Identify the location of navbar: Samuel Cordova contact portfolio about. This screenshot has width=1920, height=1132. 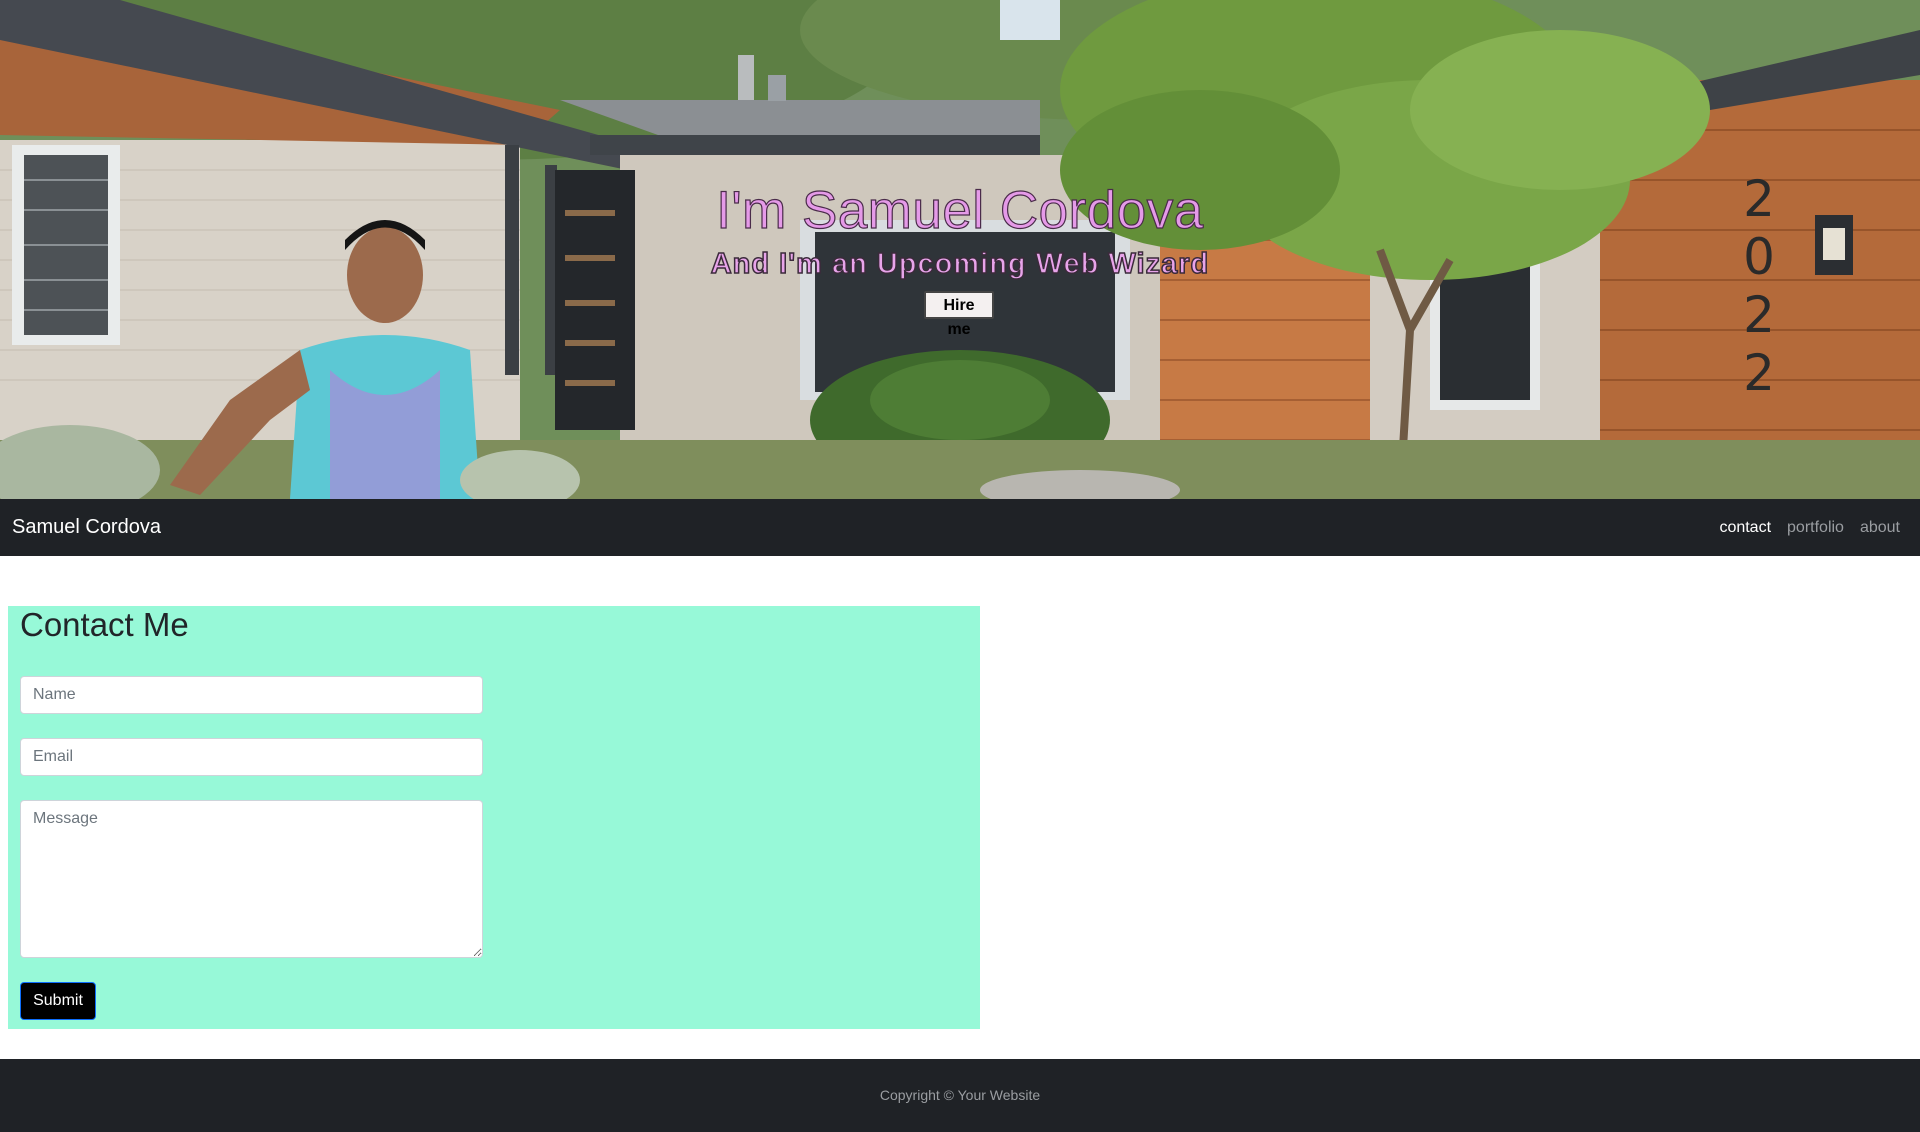
(960, 527).